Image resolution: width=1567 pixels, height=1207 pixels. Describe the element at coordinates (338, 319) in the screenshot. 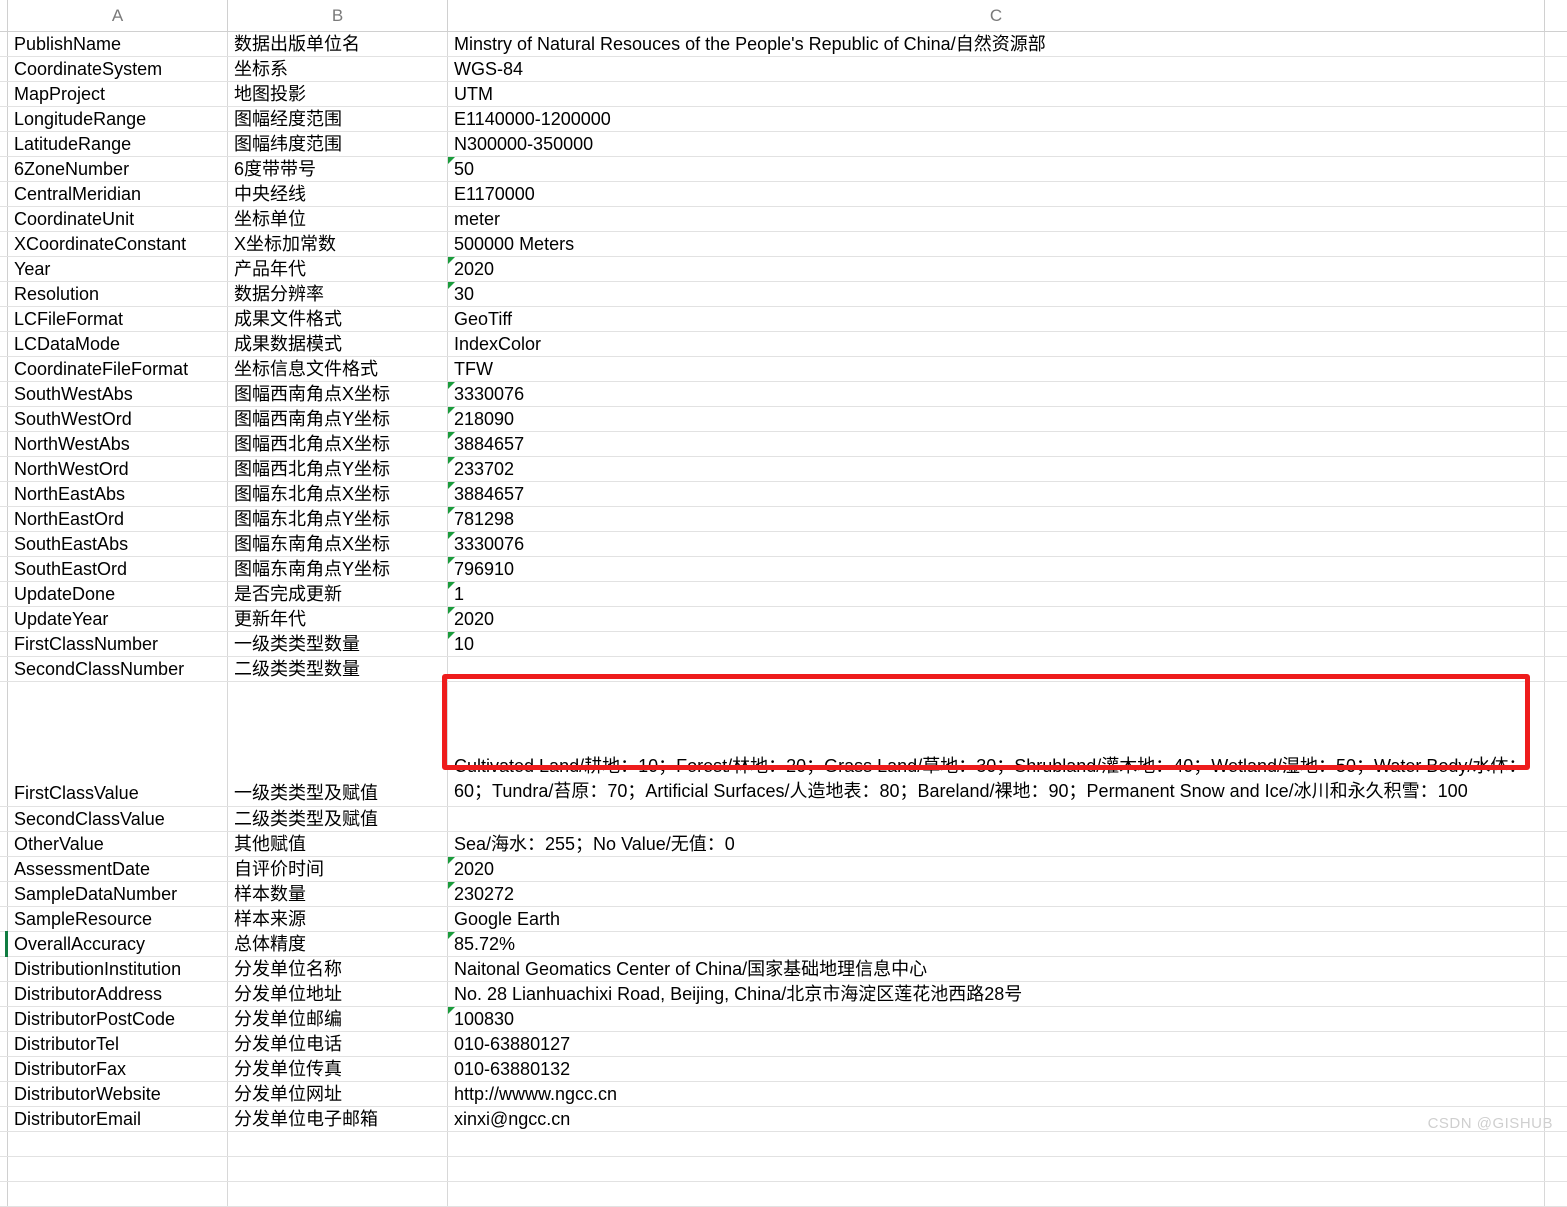

I see `cell-field-name-cn: 成果文件格式` at that location.